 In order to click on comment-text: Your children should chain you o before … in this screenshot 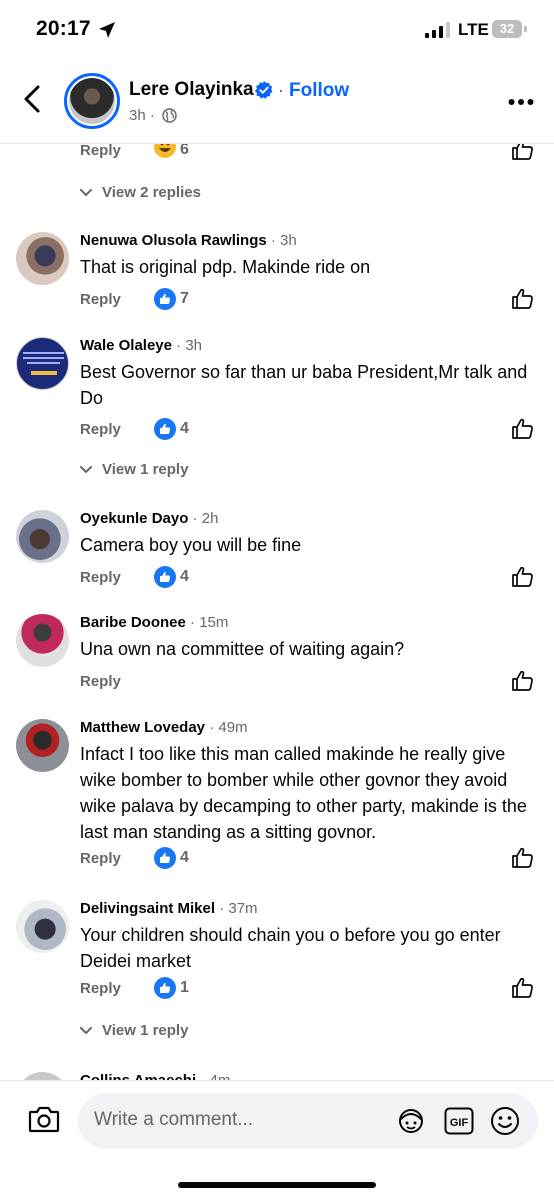, I will do `click(290, 948)`.